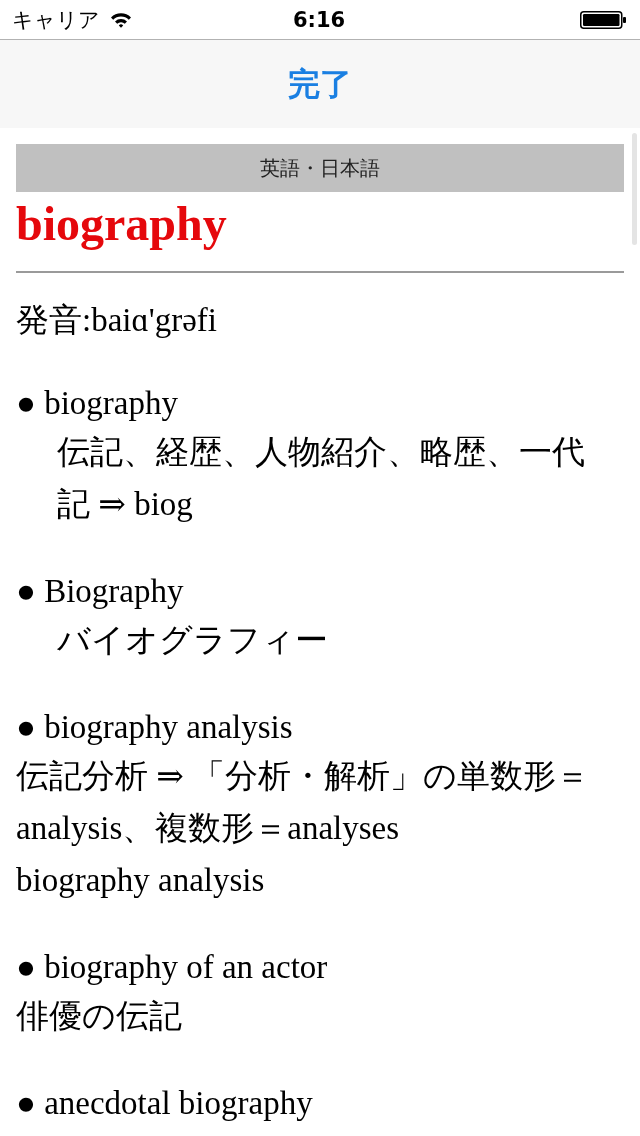 This screenshot has width=640, height=1136. What do you see at coordinates (121, 19) in the screenshot?
I see `wifi-icon` at bounding box center [121, 19].